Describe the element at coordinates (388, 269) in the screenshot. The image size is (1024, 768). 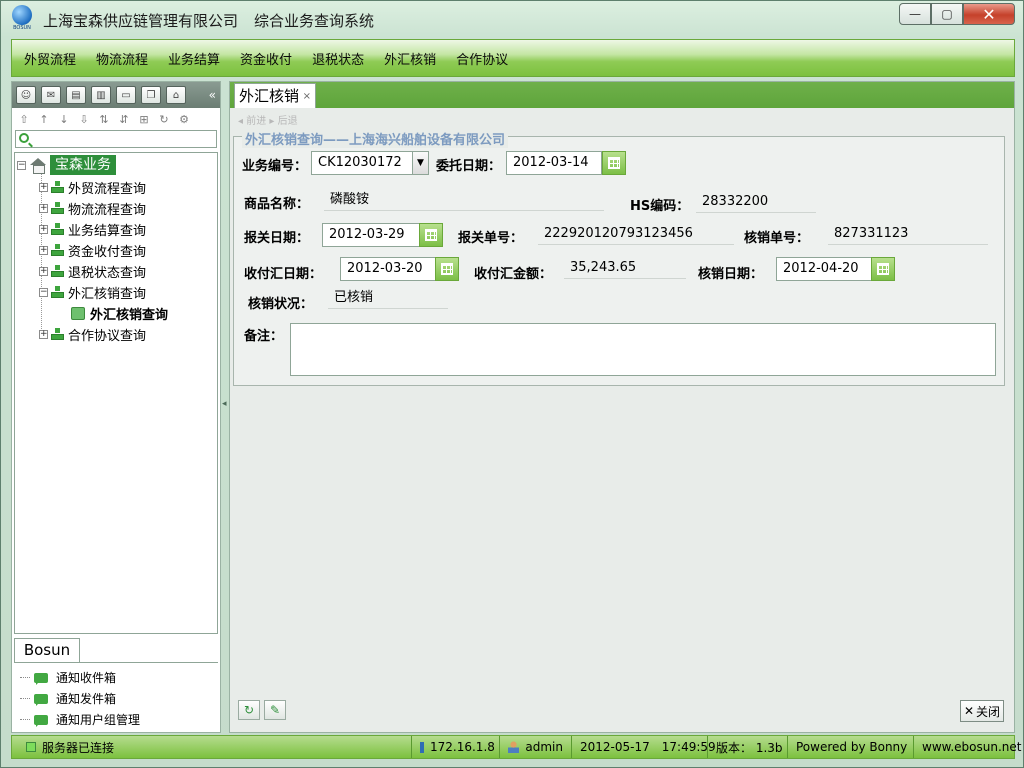
I see `receipt-date-field: 2012-03-20` at that location.